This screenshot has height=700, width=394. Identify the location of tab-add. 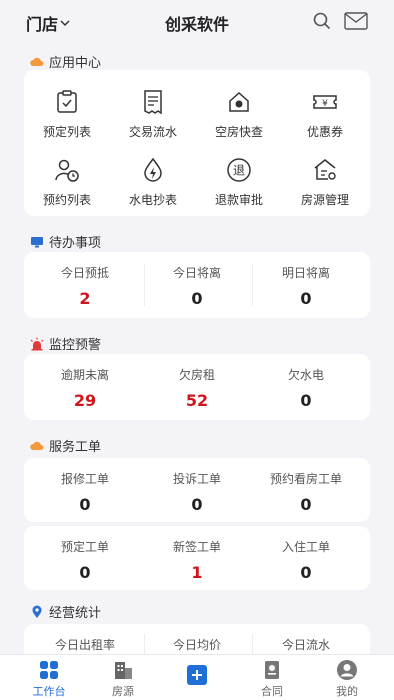
(197, 675).